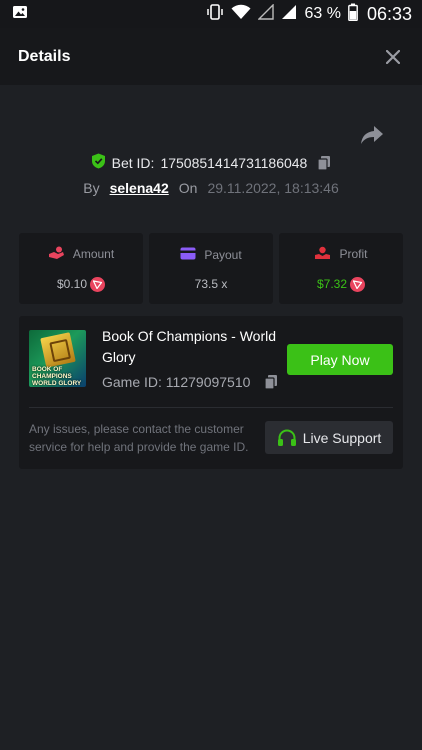 This screenshot has width=422, height=750. What do you see at coordinates (266, 13) in the screenshot?
I see `signal-empty-icon` at bounding box center [266, 13].